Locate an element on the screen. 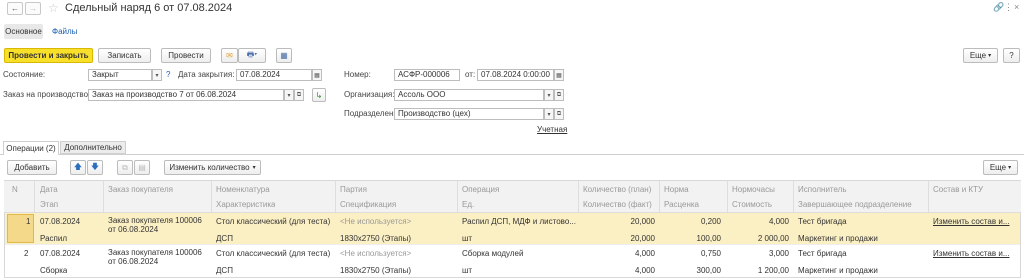  header-nomenclature: Номенклатура is located at coordinates (243, 189).